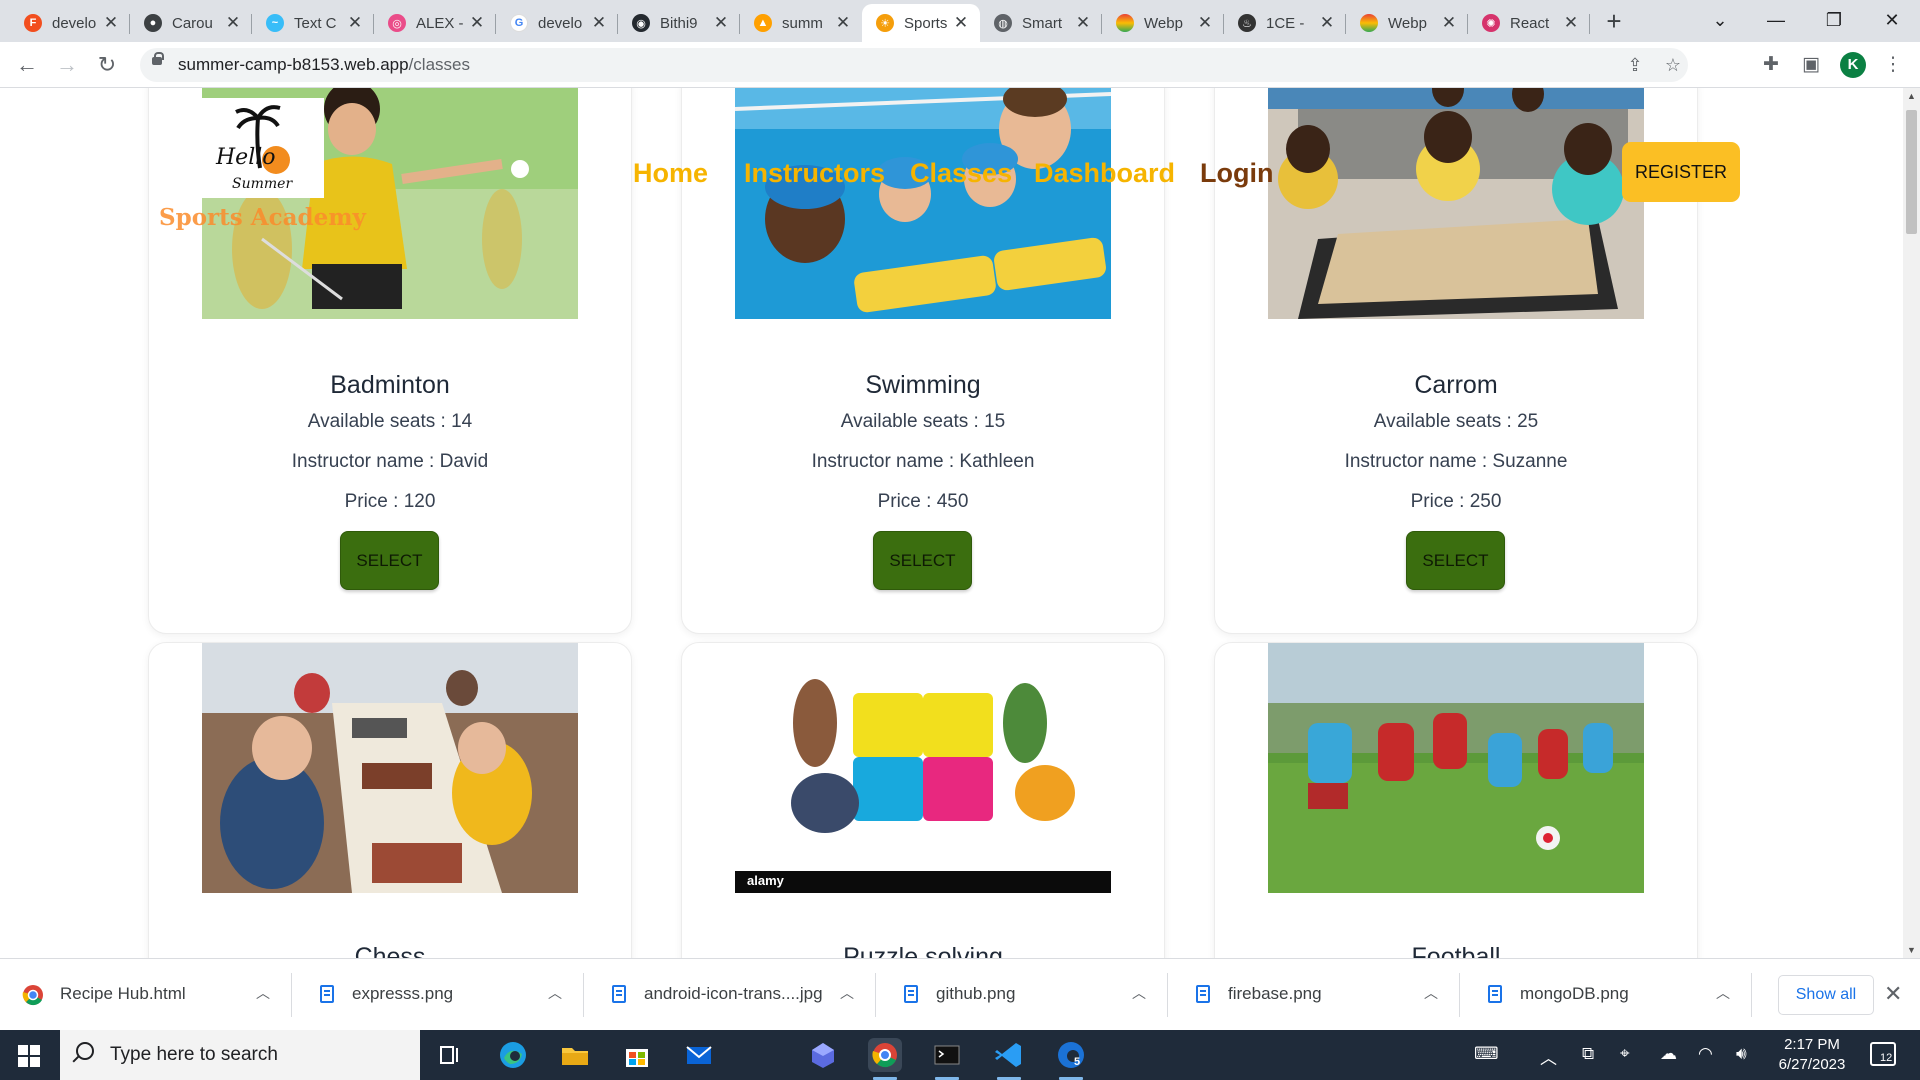 Image resolution: width=1920 pixels, height=1080 pixels. I want to click on nav-home: Home, so click(670, 173).